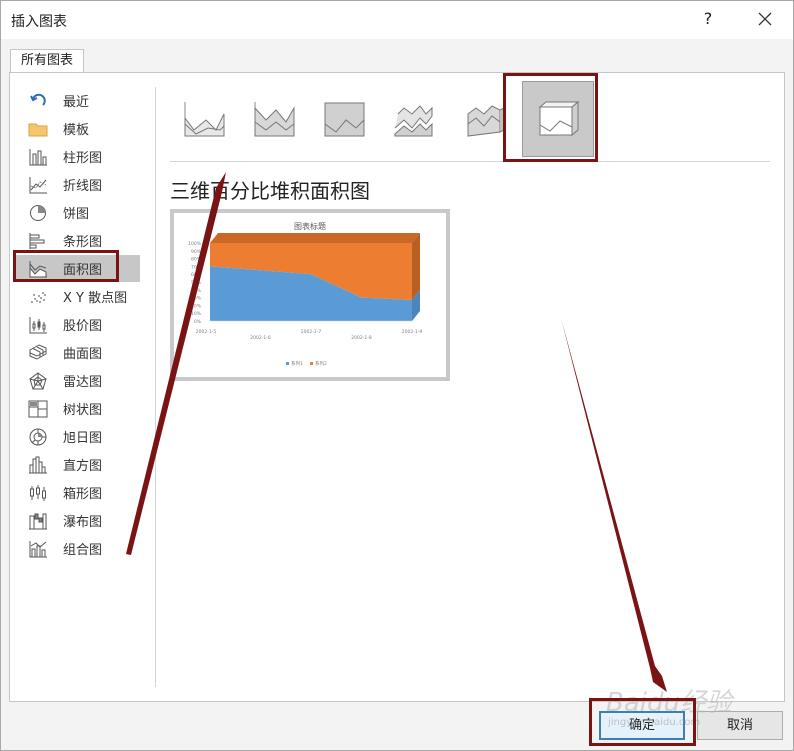 Image resolution: width=794 pixels, height=751 pixels. Describe the element at coordinates (38, 493) in the screenshot. I see `box-whisker-chart-icon` at that location.